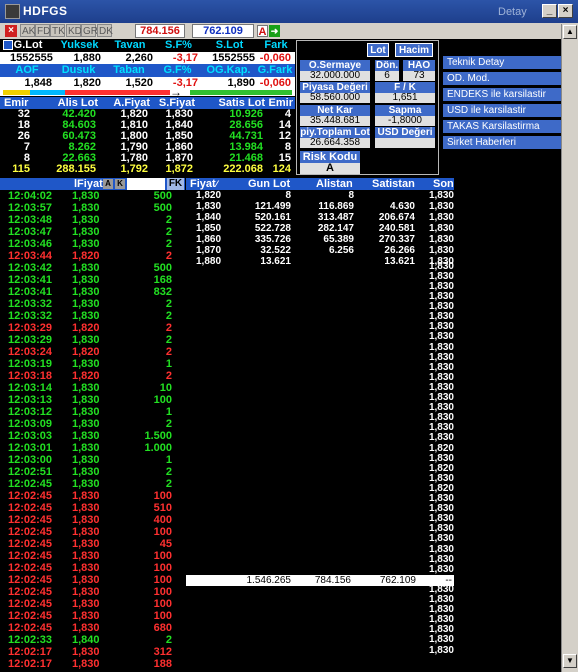 This screenshot has height=672, width=578. Describe the element at coordinates (27, 70) in the screenshot. I see `summary-header2-0: AOF` at that location.